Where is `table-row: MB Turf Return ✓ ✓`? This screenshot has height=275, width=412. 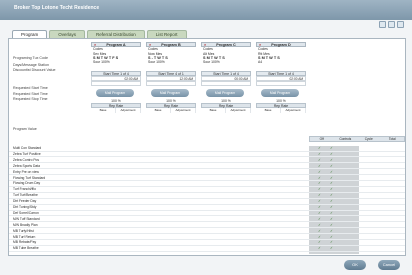 table-row: MB Turf Return ✓ ✓ is located at coordinates (207, 237).